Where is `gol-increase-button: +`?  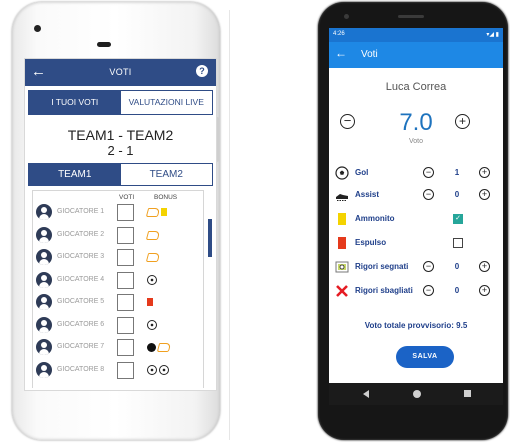 gol-increase-button: + is located at coordinates (484, 172).